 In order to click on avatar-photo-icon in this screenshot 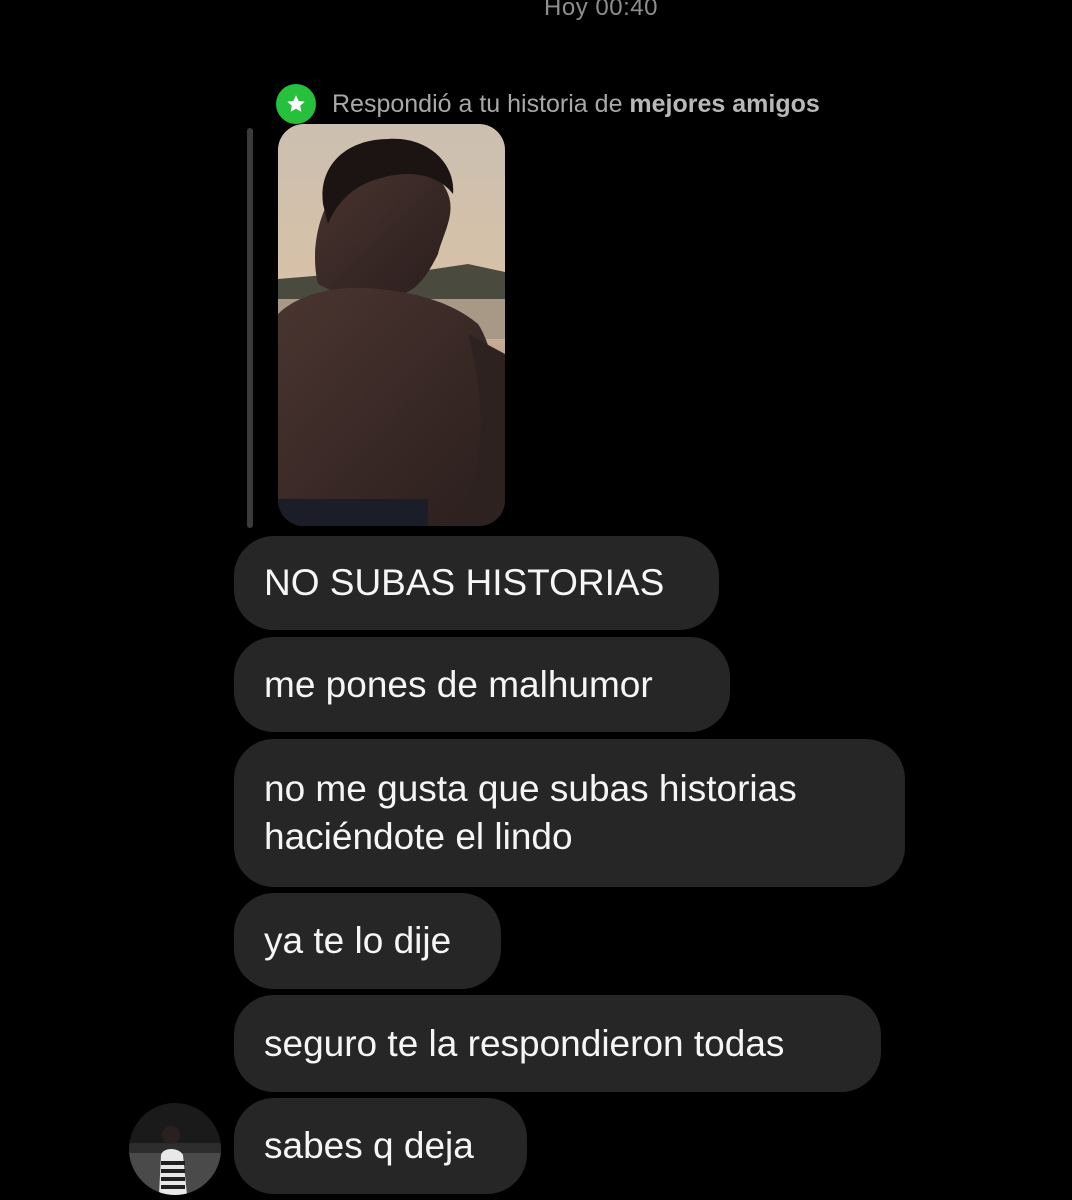, I will do `click(175, 1149)`.